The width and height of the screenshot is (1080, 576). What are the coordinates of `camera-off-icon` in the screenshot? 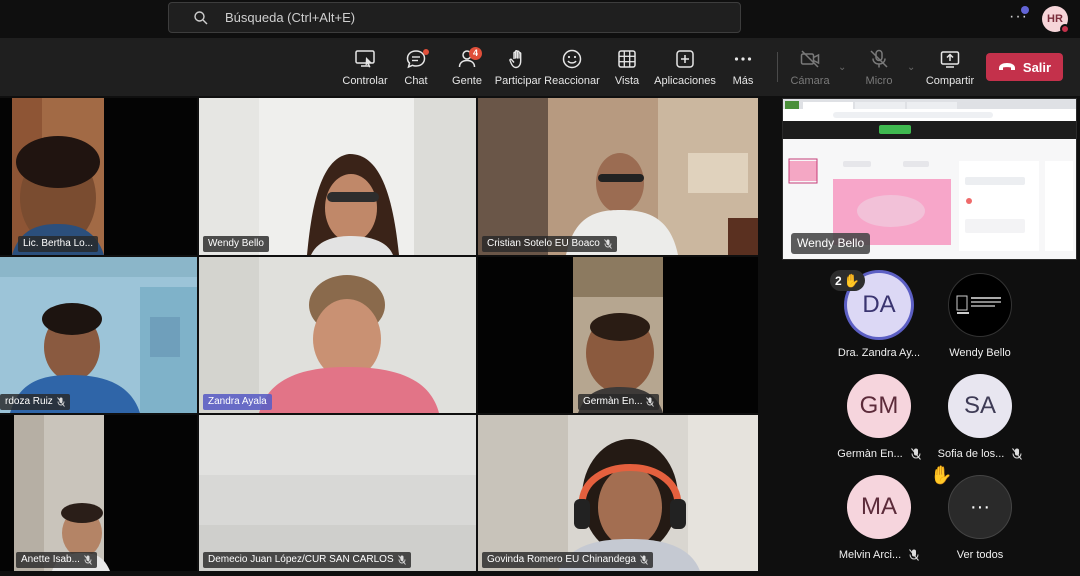 It's located at (810, 59).